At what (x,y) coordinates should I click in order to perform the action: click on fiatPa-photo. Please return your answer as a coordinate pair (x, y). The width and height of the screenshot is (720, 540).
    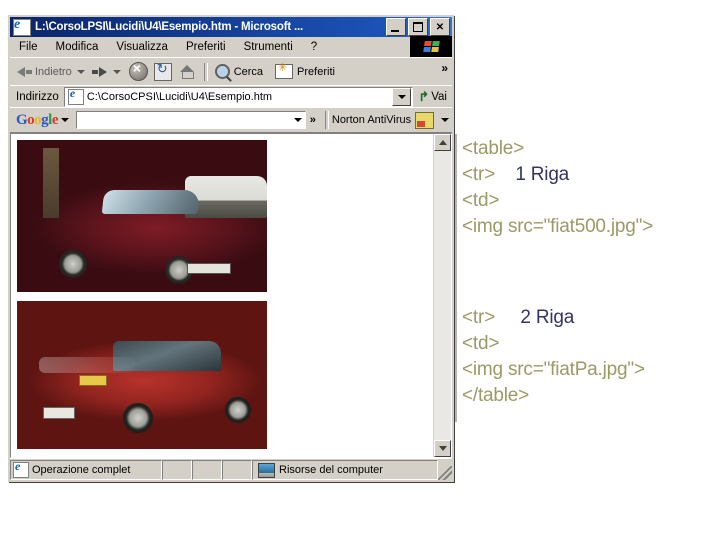
    Looking at the image, I should click on (142, 375).